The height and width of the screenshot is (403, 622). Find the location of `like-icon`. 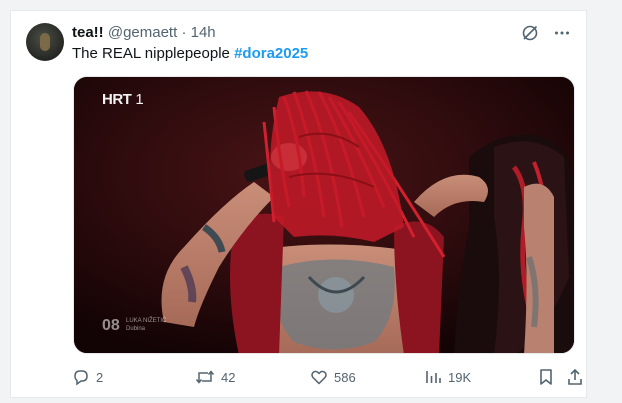

like-icon is located at coordinates (319, 377).